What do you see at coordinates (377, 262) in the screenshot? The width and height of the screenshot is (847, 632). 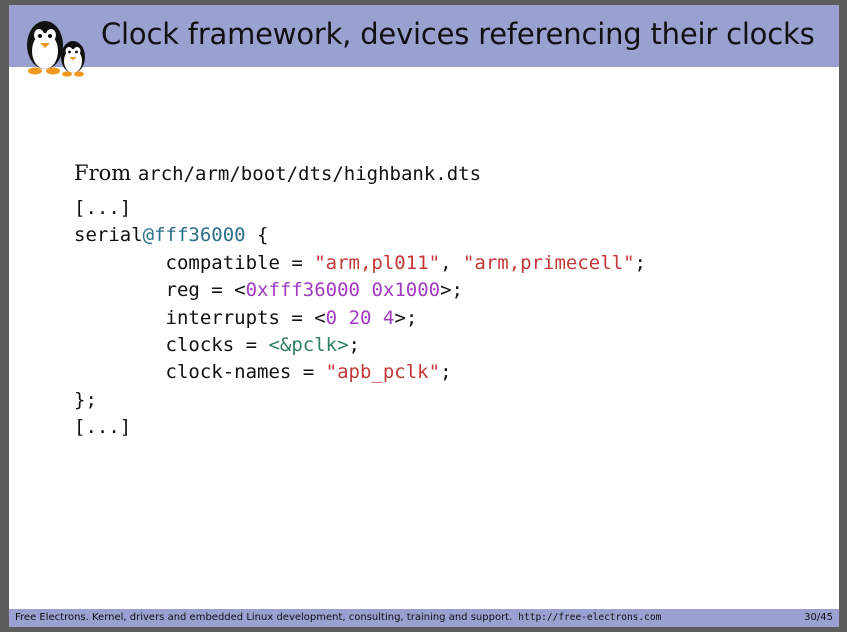 I see `string-literal: "arm,pl011"` at bounding box center [377, 262].